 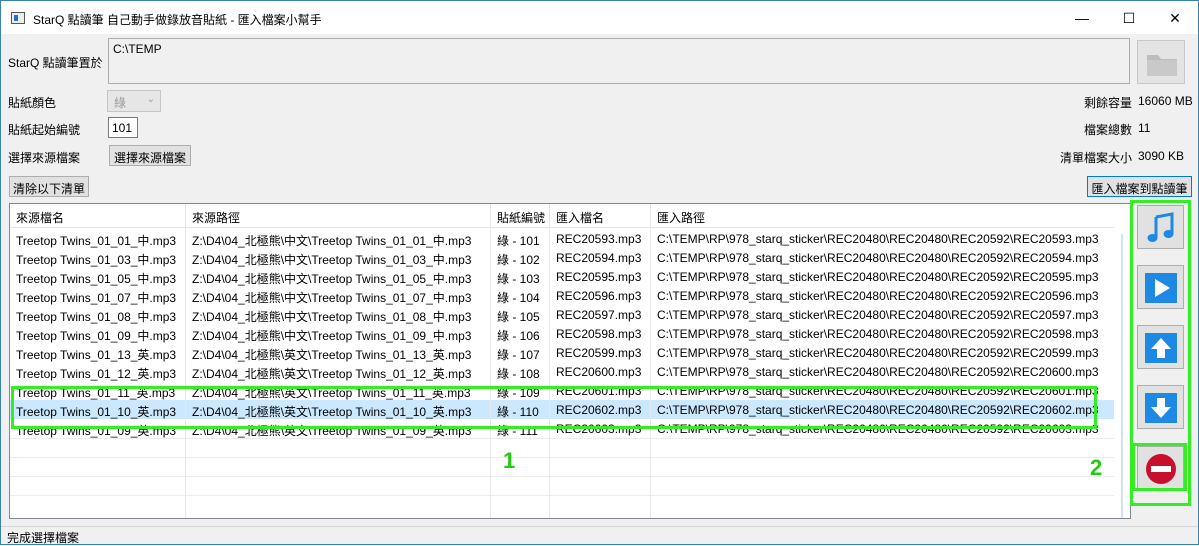 What do you see at coordinates (1159, 467) in the screenshot?
I see `highlight-box-remove` at bounding box center [1159, 467].